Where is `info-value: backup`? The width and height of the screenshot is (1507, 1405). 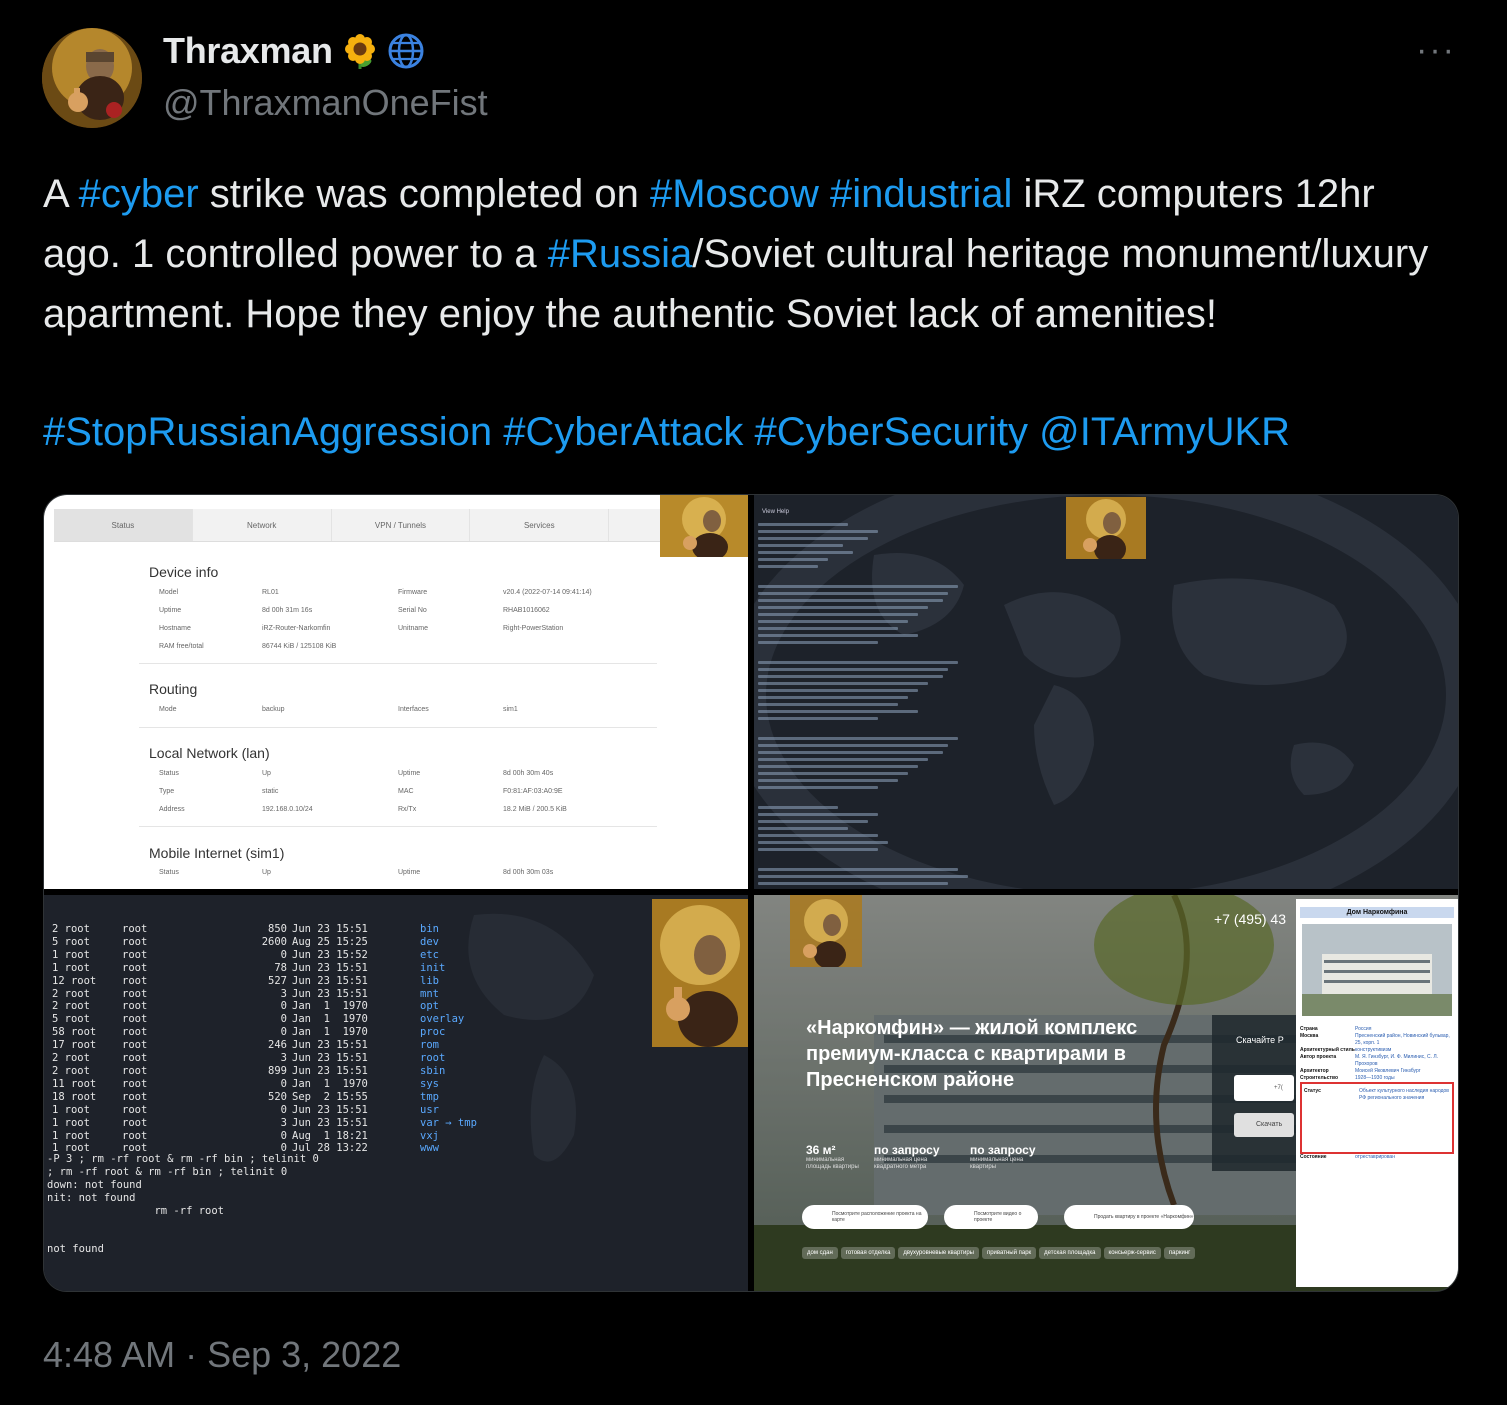
info-value: backup is located at coordinates (273, 709).